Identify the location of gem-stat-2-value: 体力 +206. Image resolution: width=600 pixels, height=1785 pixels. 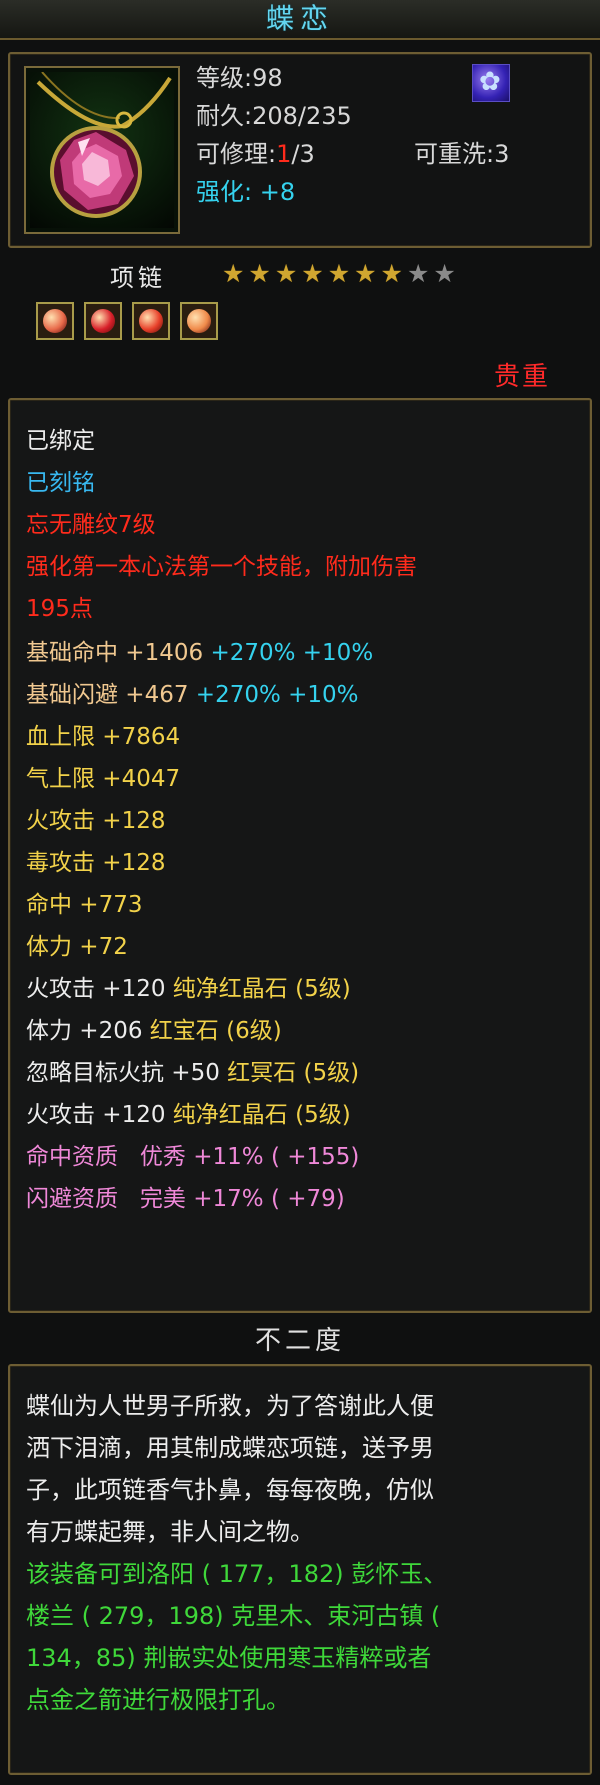
(84, 1031).